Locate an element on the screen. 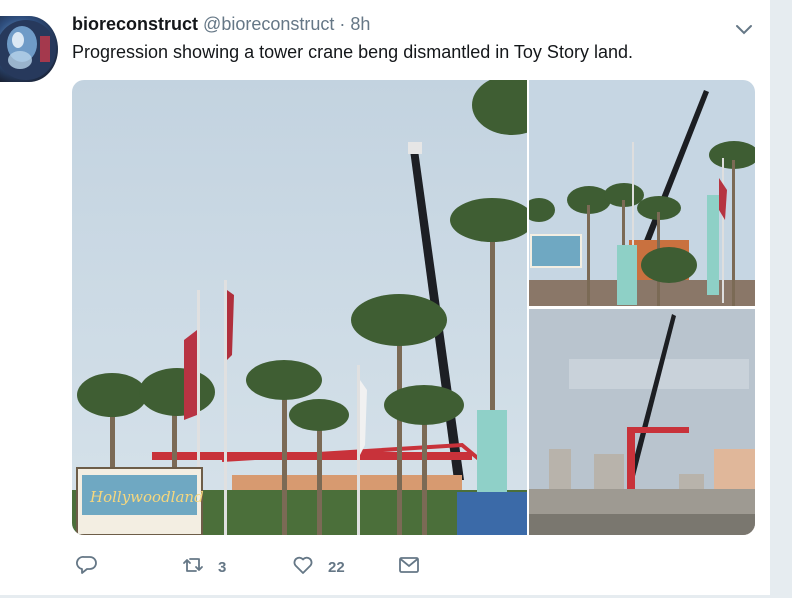 The height and width of the screenshot is (598, 792). reply-icon is located at coordinates (87, 567).